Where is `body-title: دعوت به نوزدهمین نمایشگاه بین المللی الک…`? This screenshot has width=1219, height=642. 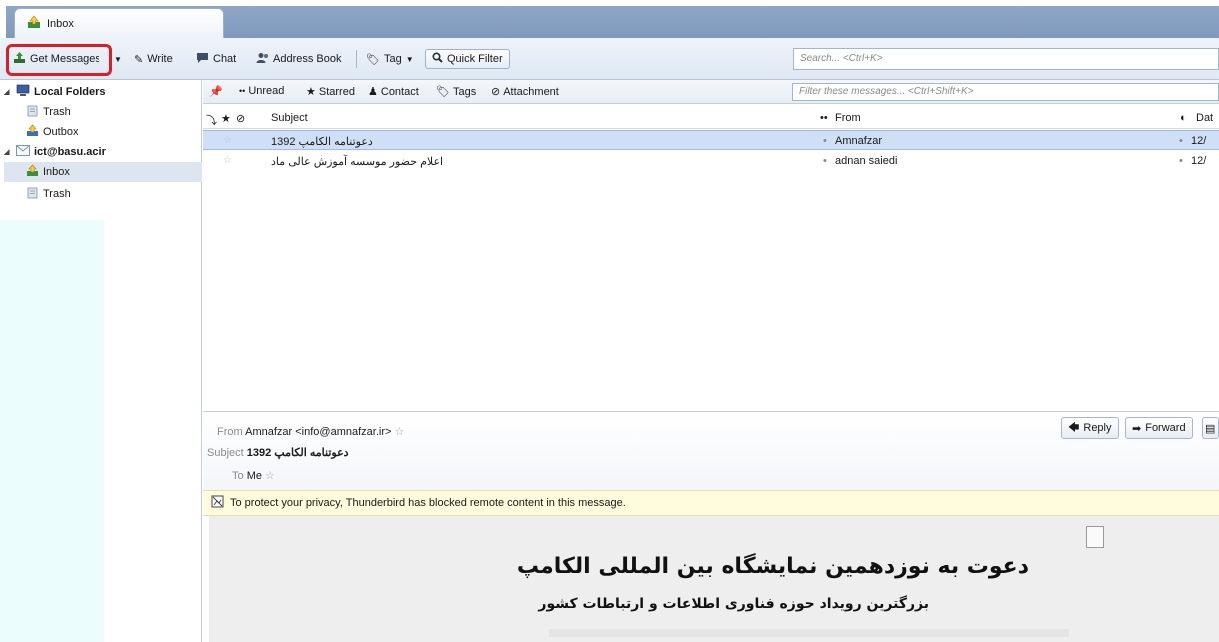
body-title: دعوت به نوزدهمین نمایشگاه بین المللی الک… is located at coordinates (772, 566).